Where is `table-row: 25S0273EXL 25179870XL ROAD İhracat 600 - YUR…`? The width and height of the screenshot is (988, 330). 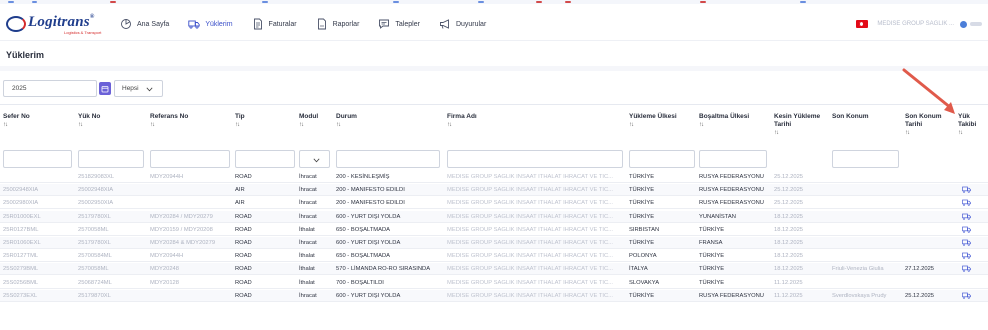
table-row: 25S0273EXL 25179870XL ROAD İhracat 600 - YUR… is located at coordinates (494, 295).